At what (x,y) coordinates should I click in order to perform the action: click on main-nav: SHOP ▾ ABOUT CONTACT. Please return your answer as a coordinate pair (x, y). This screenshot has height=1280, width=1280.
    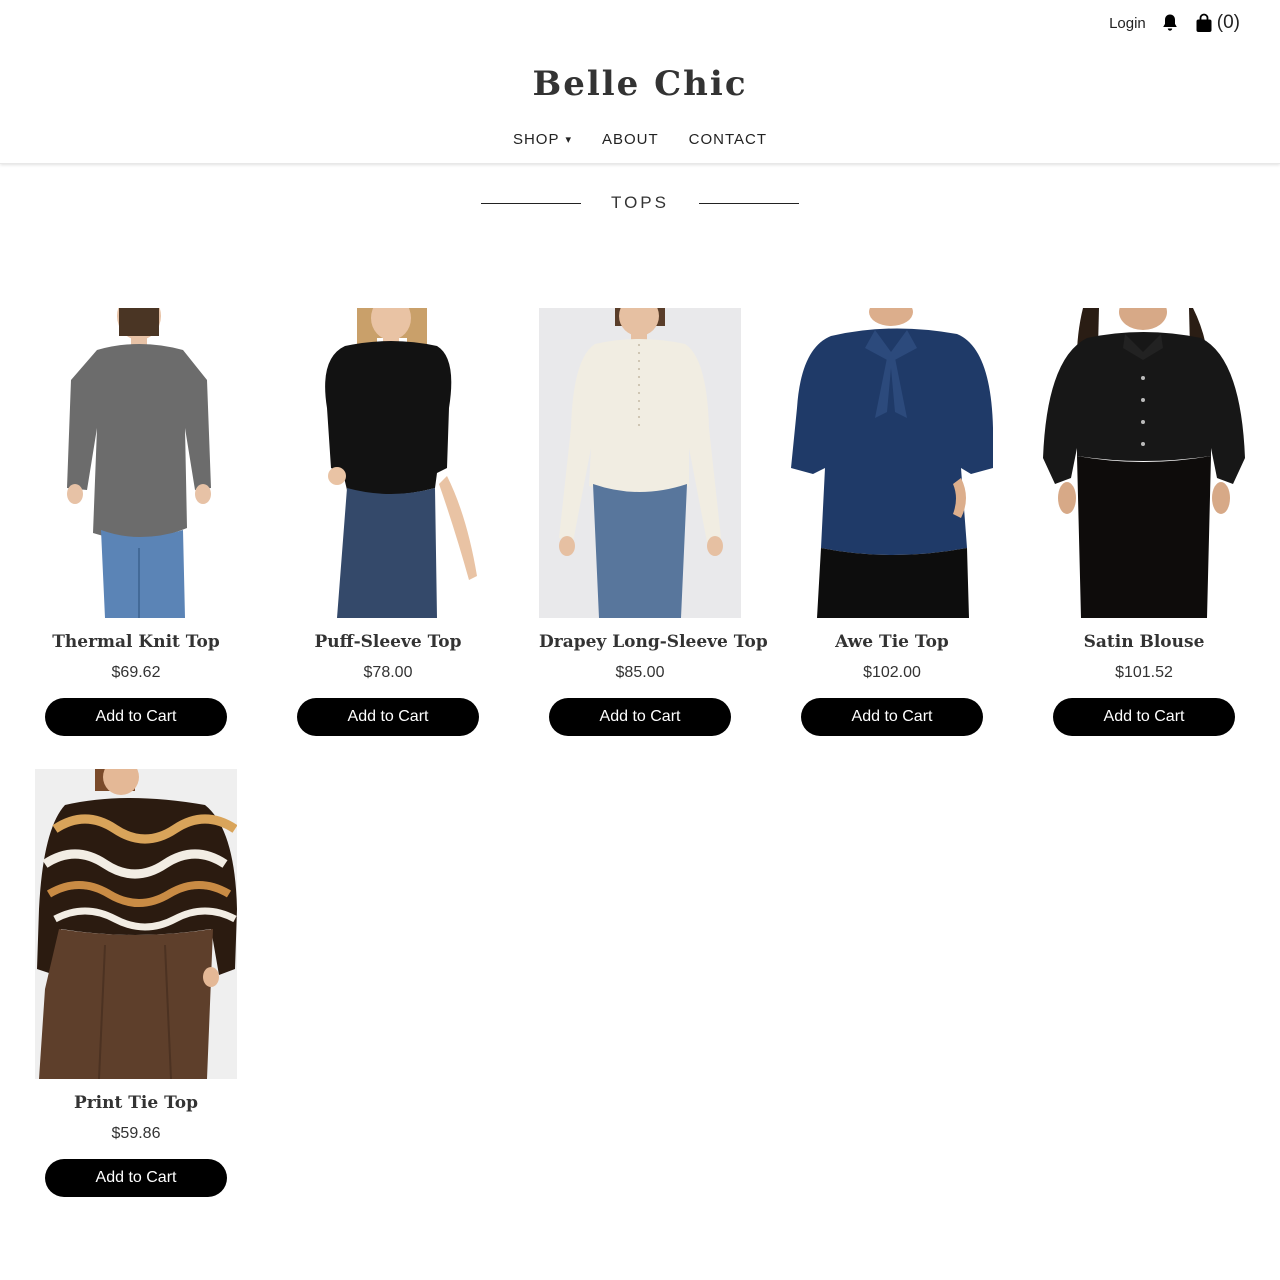
    Looking at the image, I should click on (640, 139).